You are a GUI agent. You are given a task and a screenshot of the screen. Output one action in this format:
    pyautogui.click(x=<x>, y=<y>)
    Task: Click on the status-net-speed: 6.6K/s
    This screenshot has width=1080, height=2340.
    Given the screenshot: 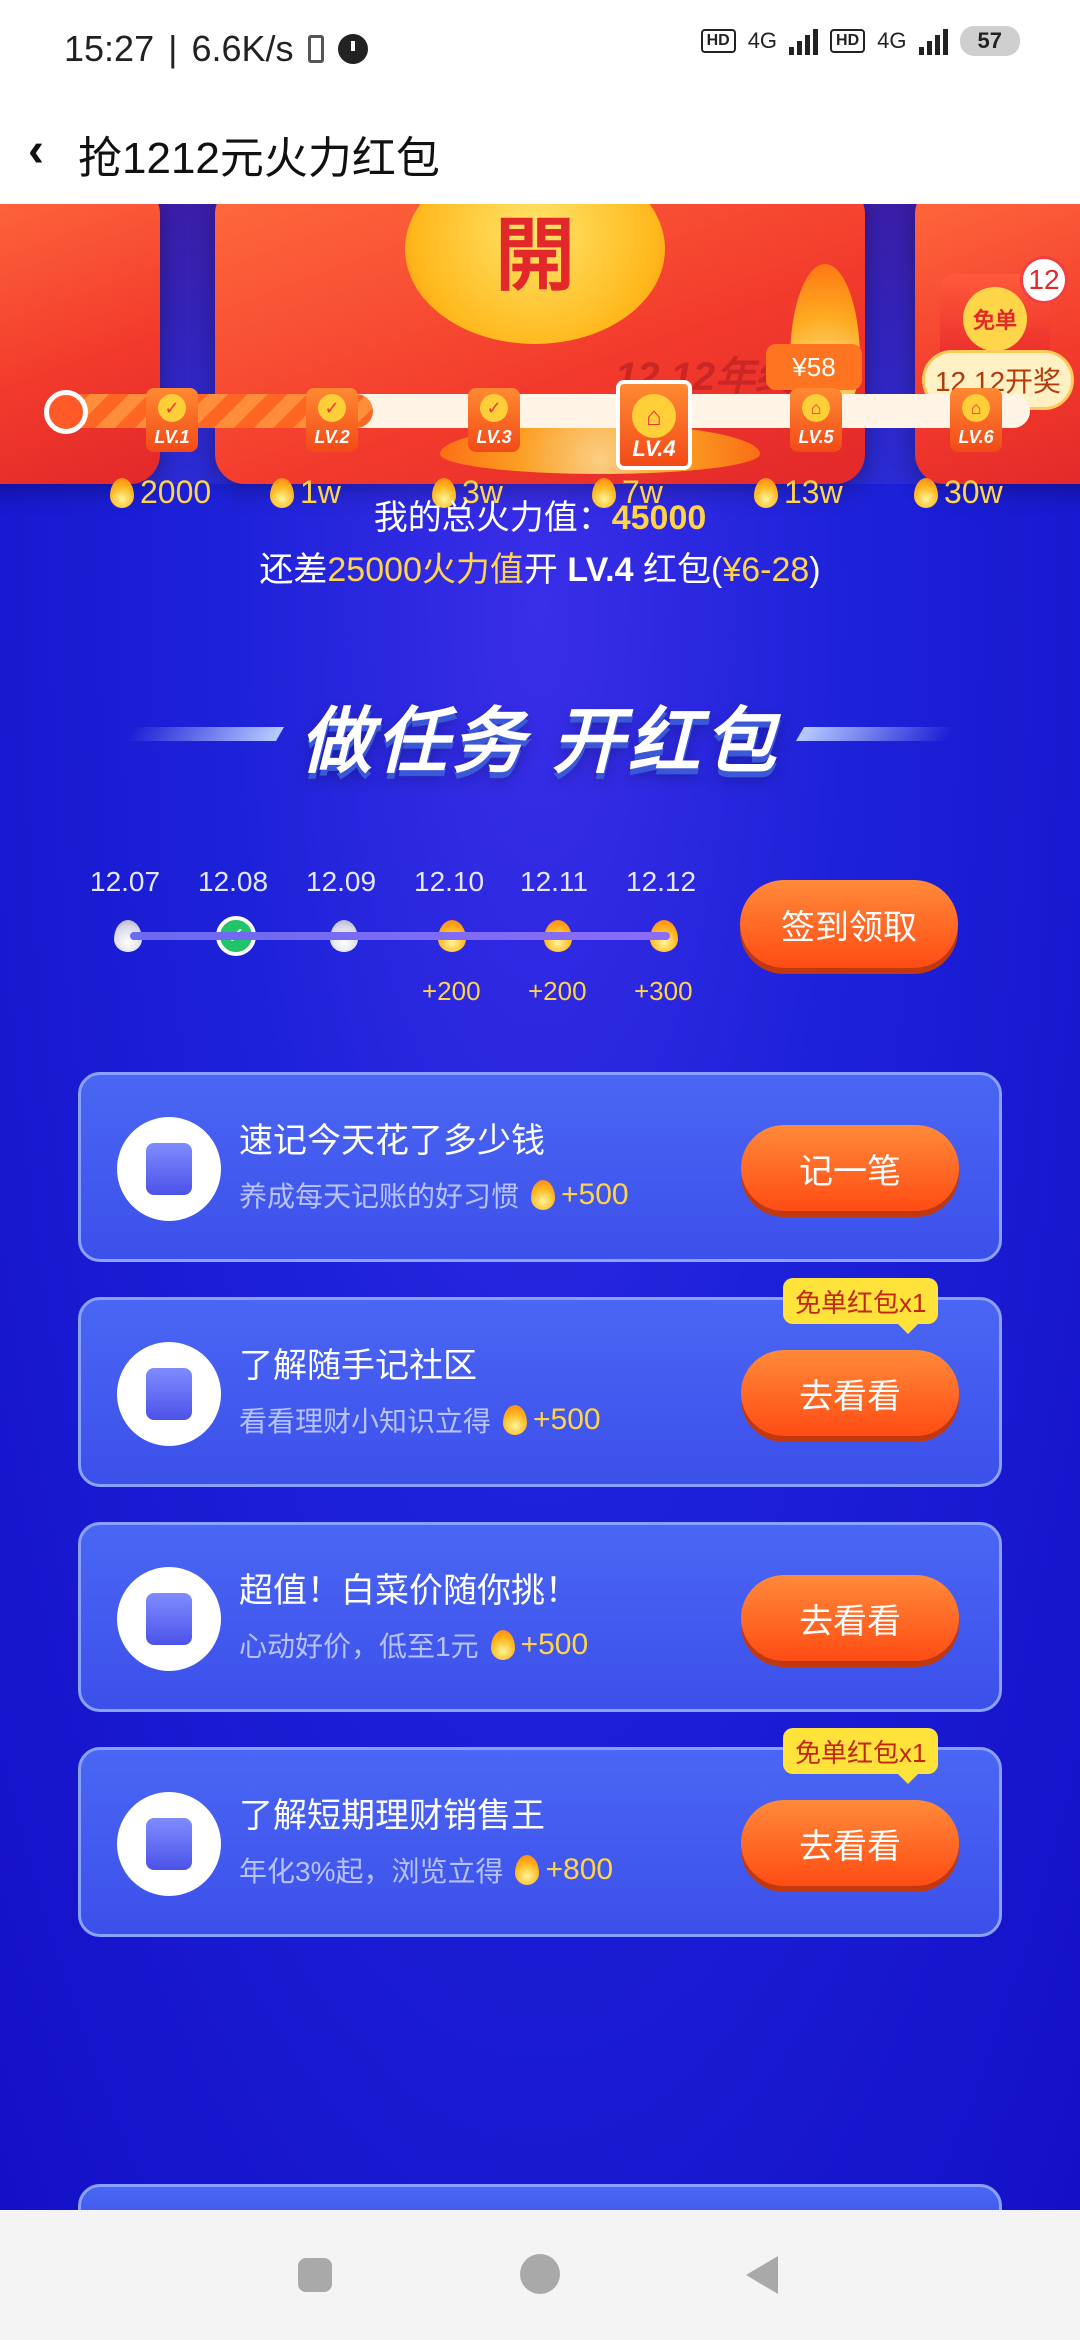 What is the action you would take?
    pyautogui.click(x=242, y=48)
    